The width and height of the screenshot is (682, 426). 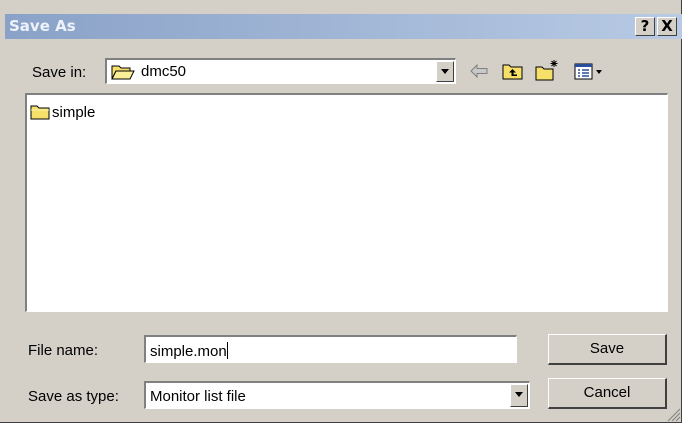 What do you see at coordinates (188, 351) in the screenshot?
I see `file-name-value: simple.mon` at bounding box center [188, 351].